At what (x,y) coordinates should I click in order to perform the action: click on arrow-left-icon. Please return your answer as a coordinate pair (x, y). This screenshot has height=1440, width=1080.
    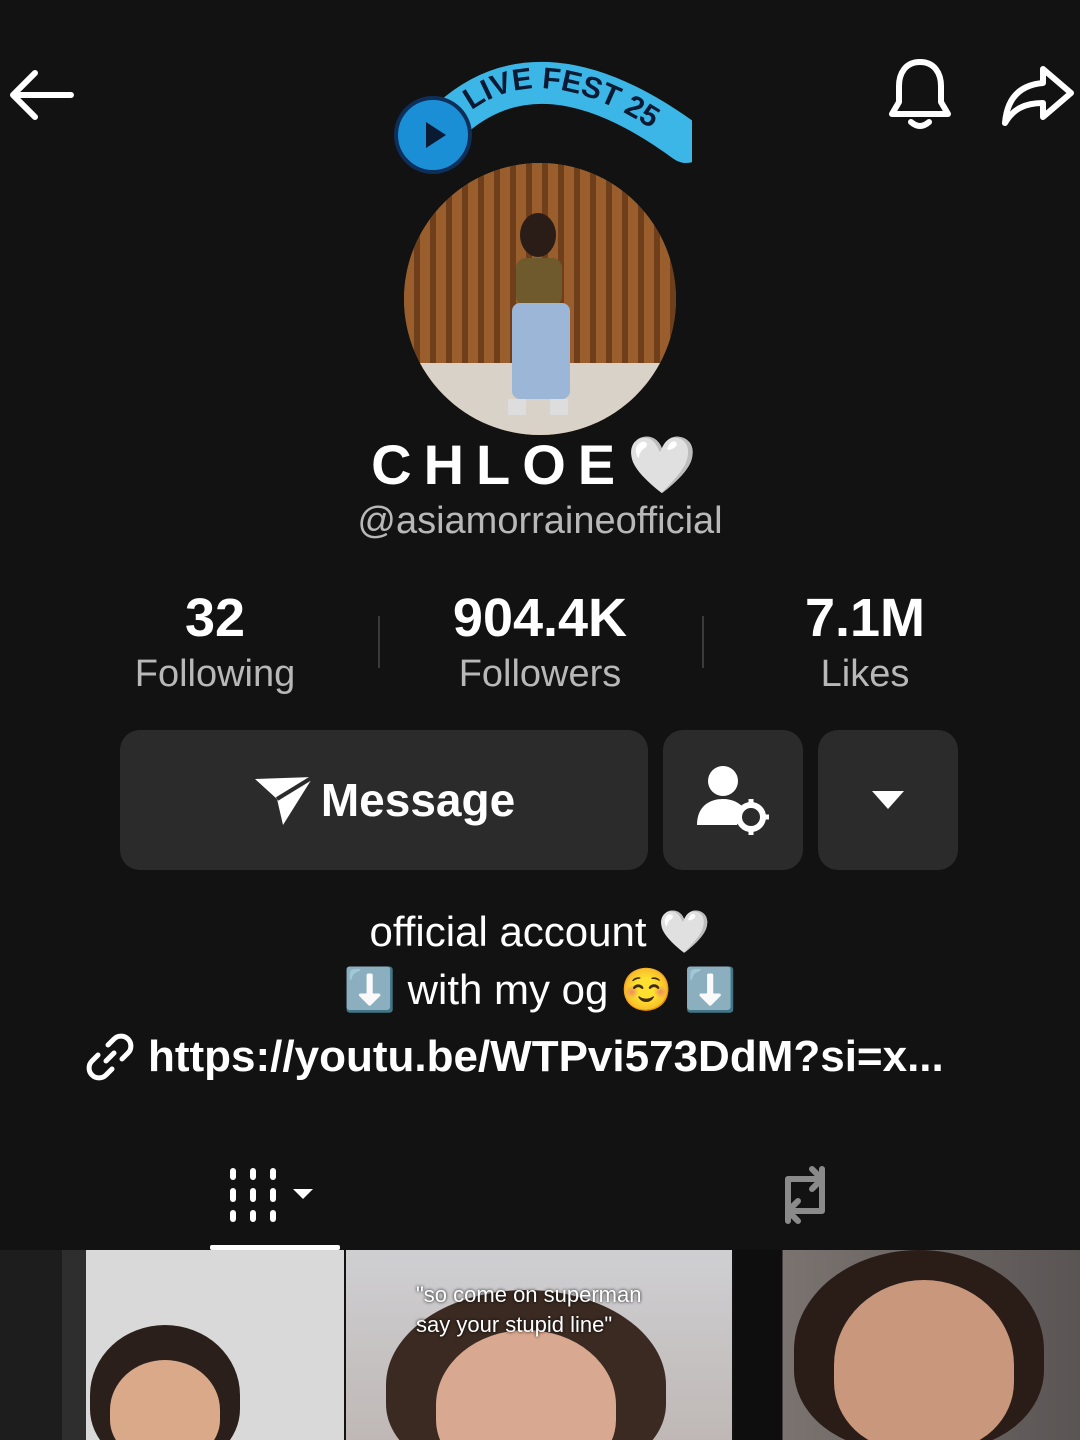
    Looking at the image, I should click on (42, 95).